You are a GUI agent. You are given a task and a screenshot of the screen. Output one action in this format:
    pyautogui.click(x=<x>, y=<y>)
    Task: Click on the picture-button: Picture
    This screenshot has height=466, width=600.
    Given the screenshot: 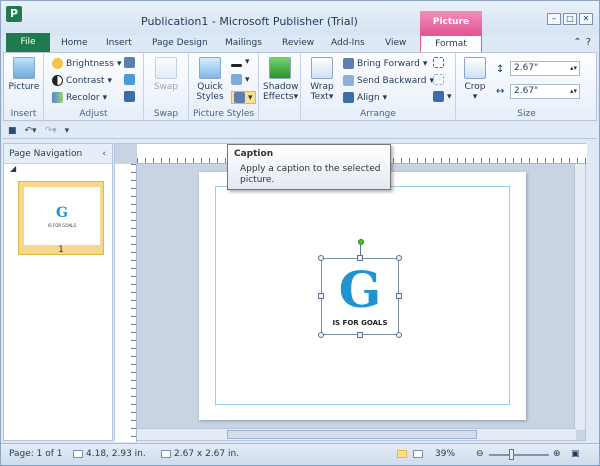 What is the action you would take?
    pyautogui.click(x=24, y=74)
    